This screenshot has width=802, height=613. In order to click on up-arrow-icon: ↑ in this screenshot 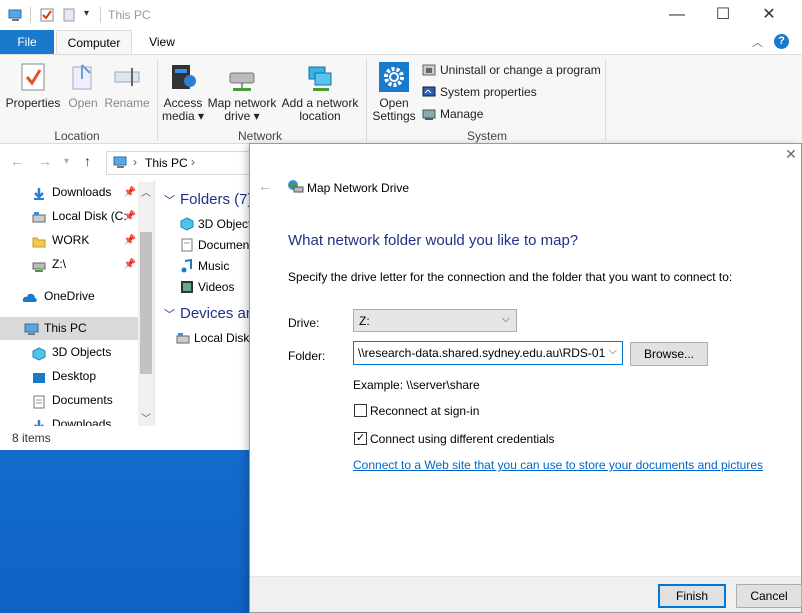, I will do `click(87, 161)`.